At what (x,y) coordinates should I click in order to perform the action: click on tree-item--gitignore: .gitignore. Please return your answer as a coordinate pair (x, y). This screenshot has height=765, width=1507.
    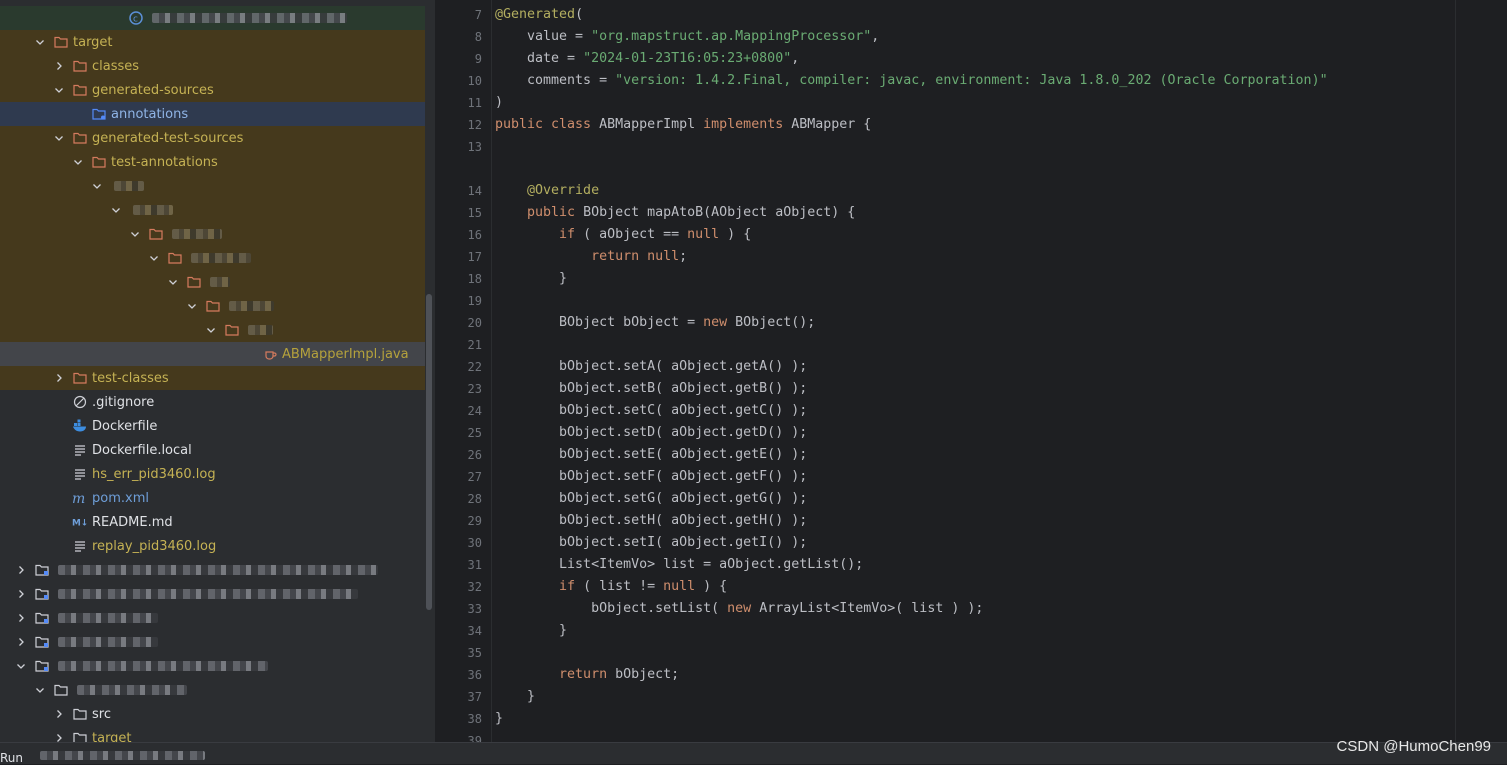
    Looking at the image, I should click on (212, 402).